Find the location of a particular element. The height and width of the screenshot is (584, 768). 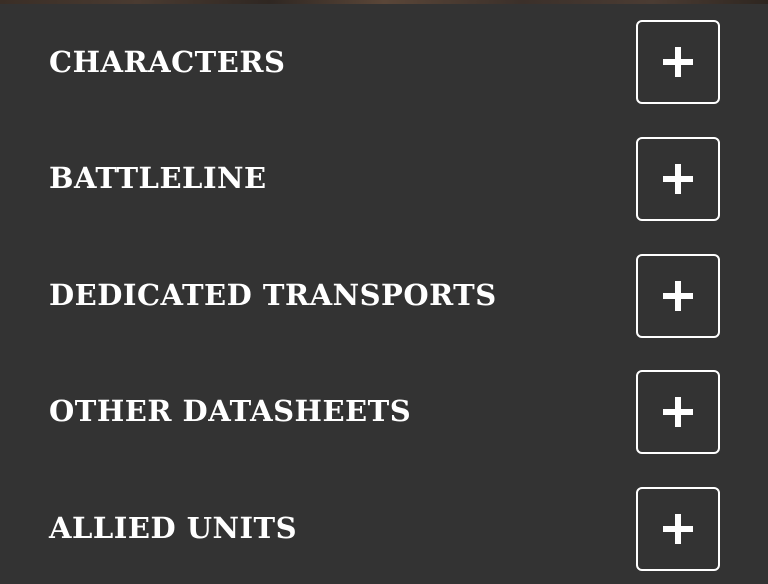

section-title-battleline: BATTLELINE is located at coordinates (158, 178).